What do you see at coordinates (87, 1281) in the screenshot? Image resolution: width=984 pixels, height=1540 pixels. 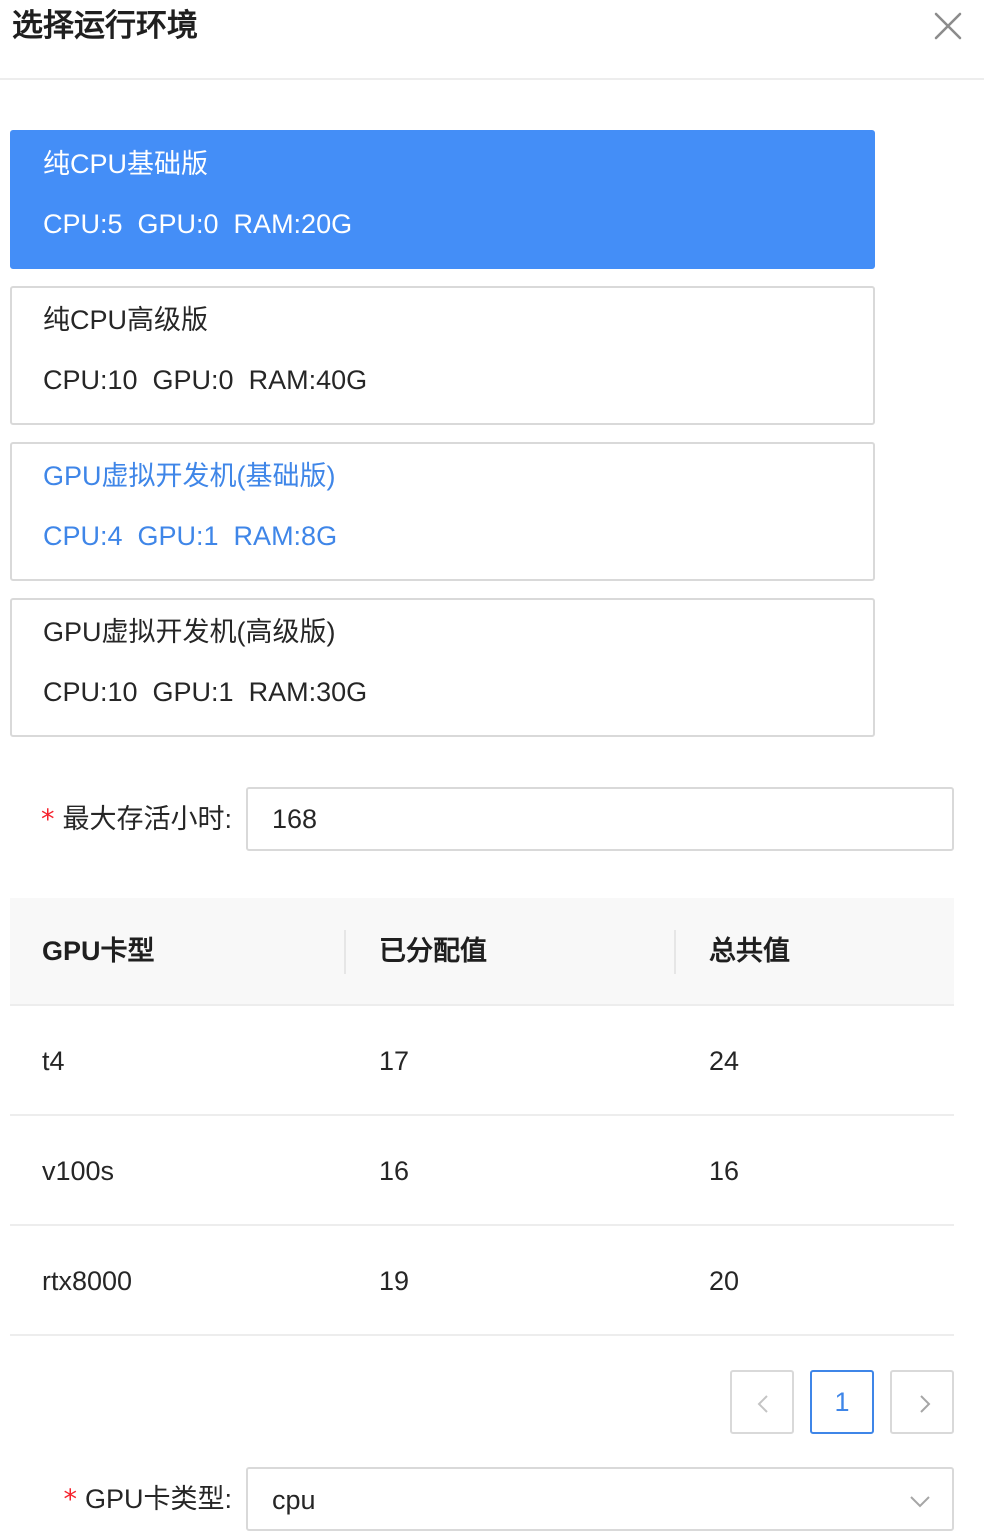 I see `cell-gpu-type: rtx8000` at bounding box center [87, 1281].